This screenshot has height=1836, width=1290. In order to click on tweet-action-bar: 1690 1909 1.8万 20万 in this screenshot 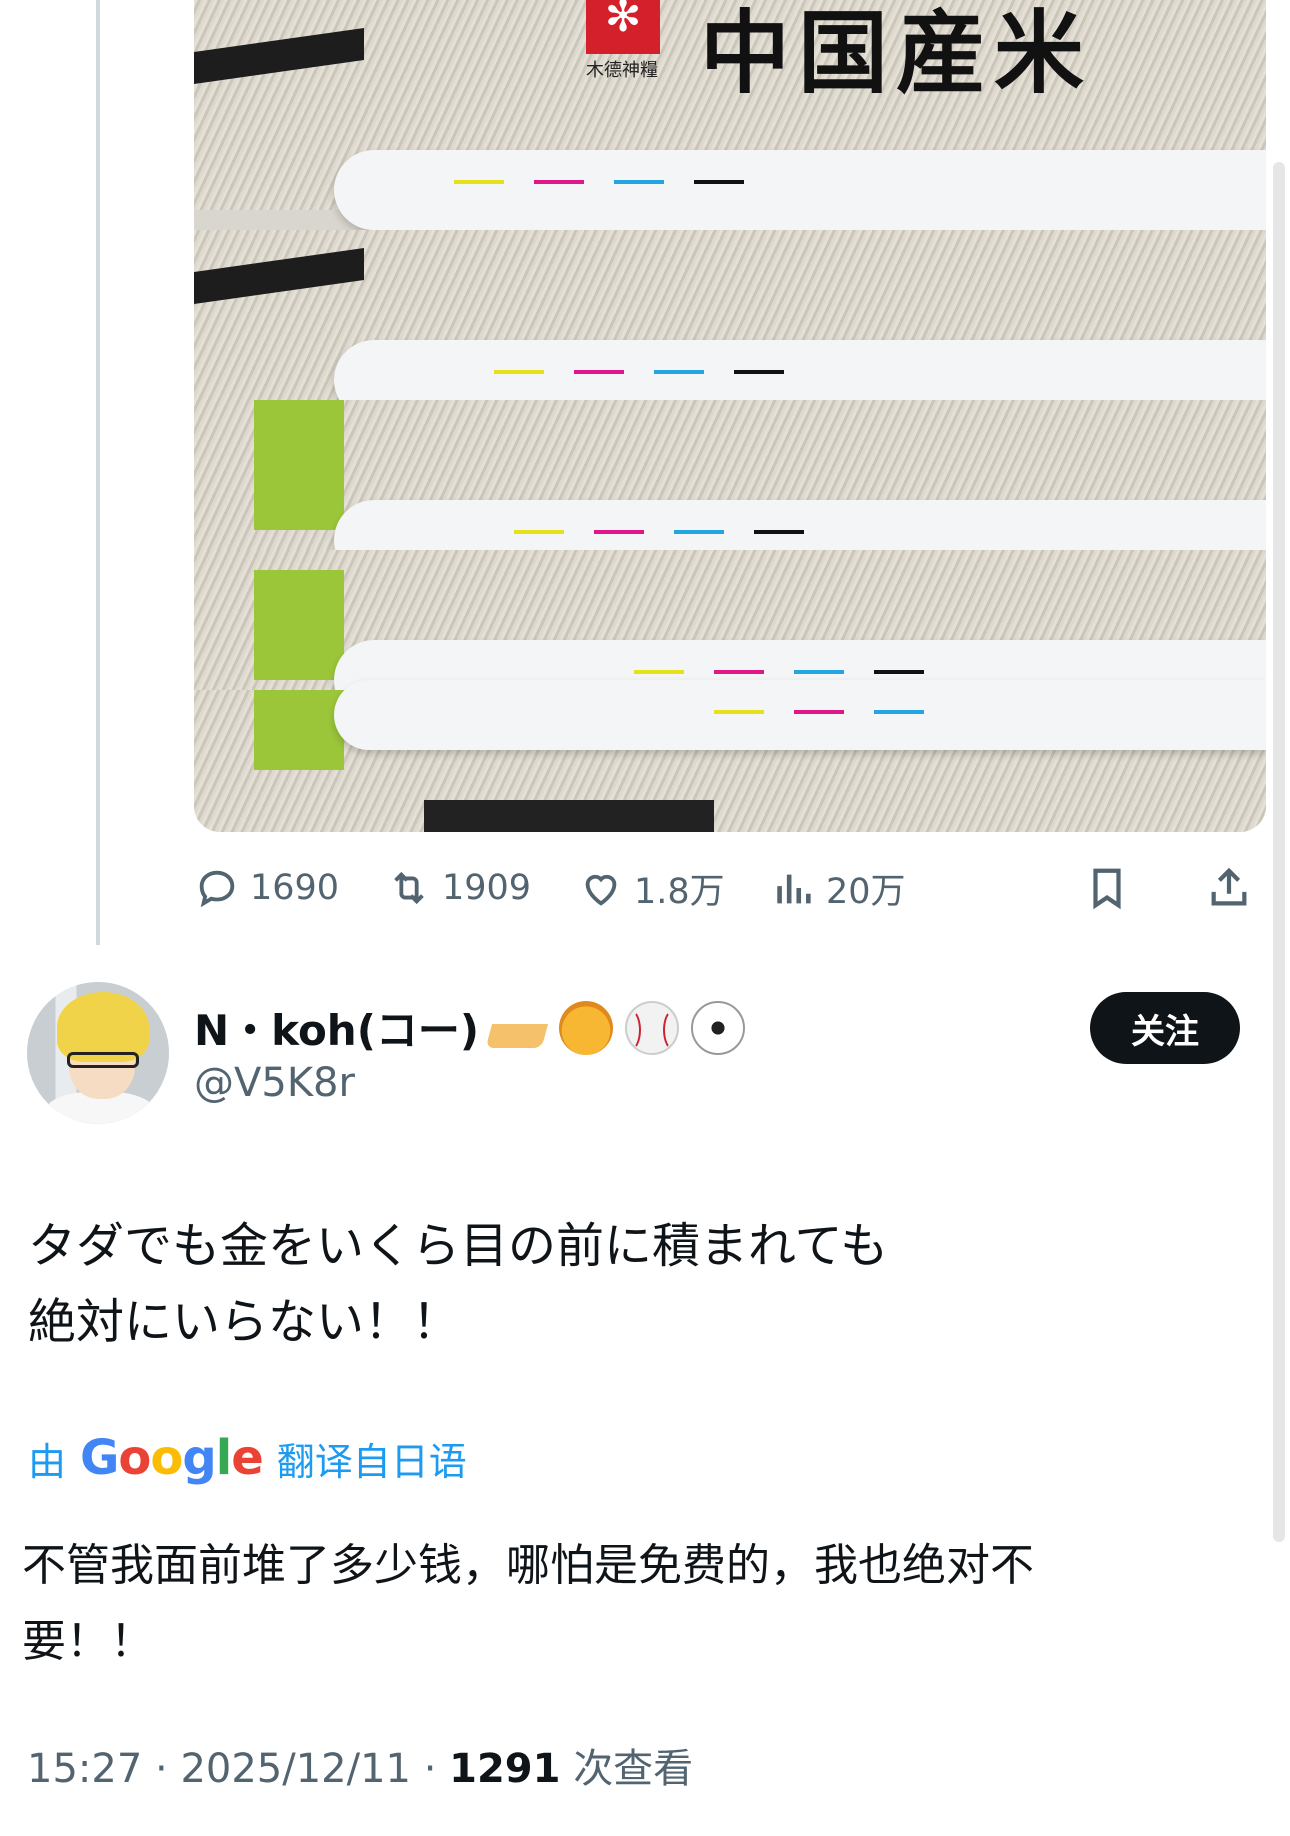, I will do `click(730, 888)`.